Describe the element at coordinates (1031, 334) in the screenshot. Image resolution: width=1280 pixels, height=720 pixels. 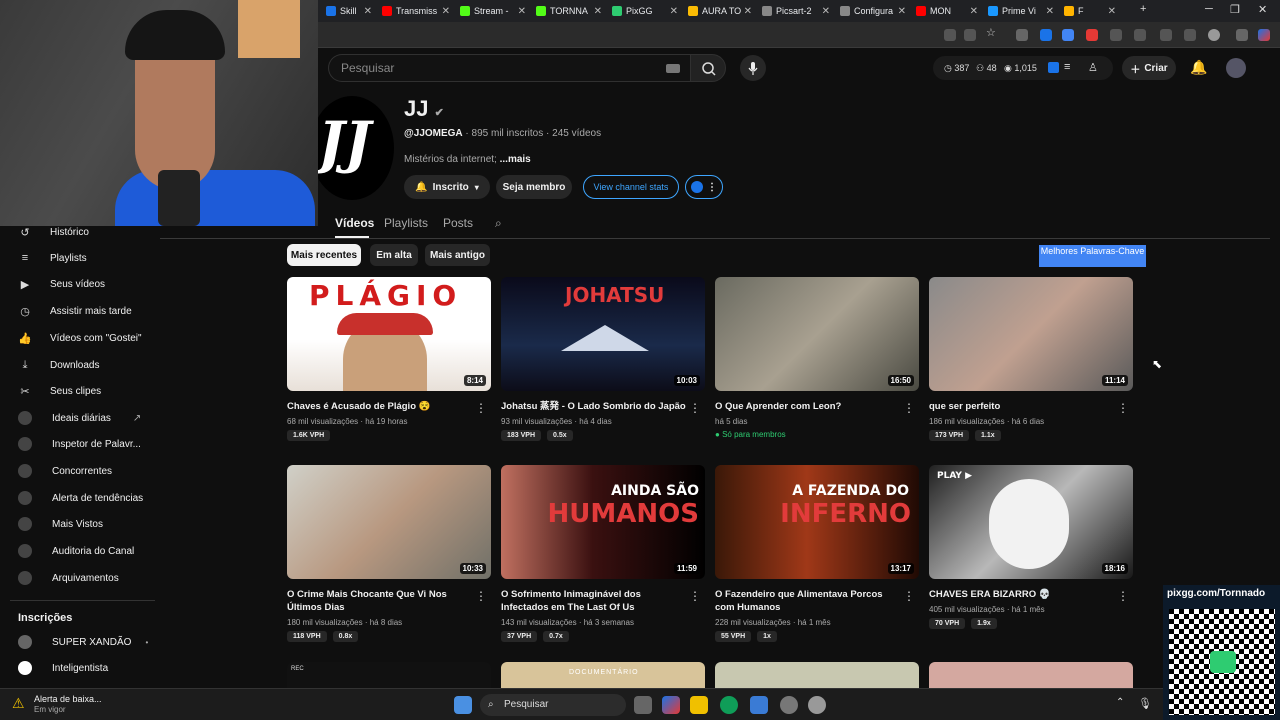
I see `video-thumbnail: 11:14` at that location.